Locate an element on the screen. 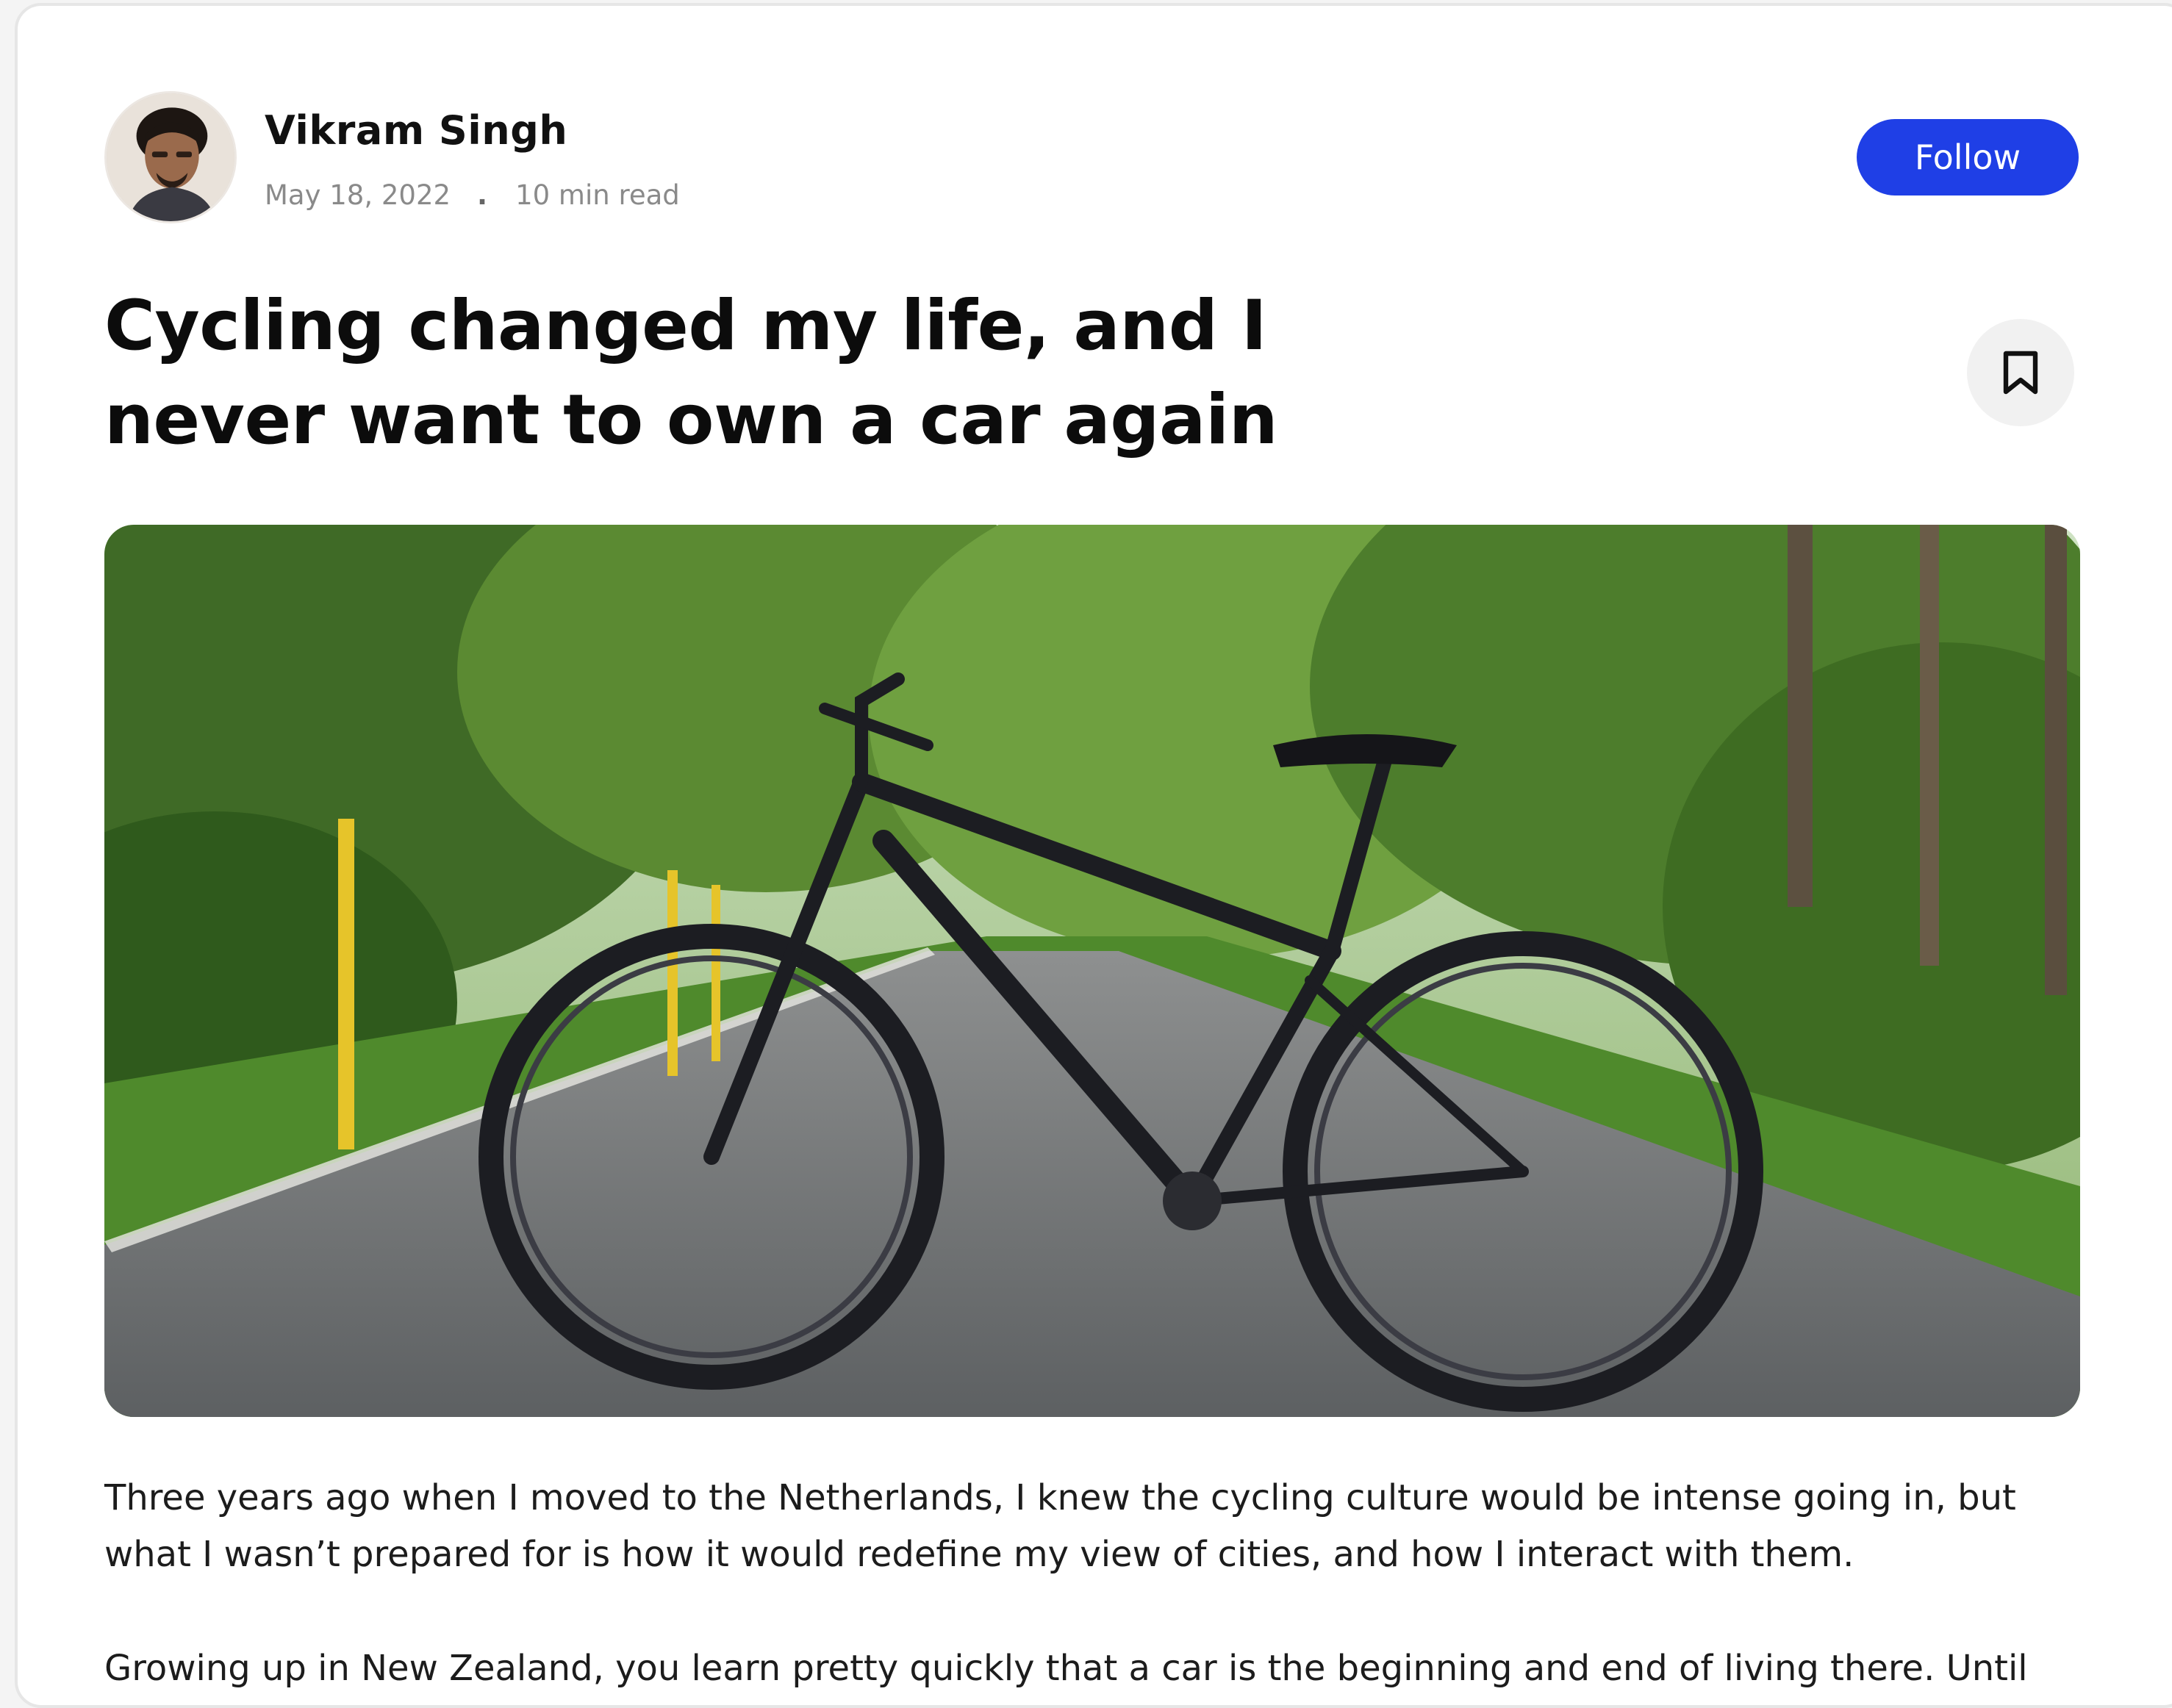 This screenshot has height=1708, width=2172. bookmark-button is located at coordinates (2020, 372).